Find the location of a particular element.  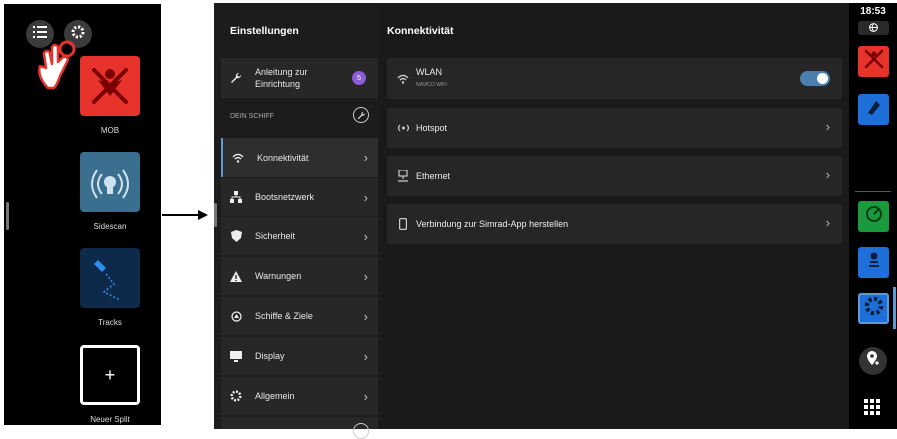

status-indicator is located at coordinates (873, 28).